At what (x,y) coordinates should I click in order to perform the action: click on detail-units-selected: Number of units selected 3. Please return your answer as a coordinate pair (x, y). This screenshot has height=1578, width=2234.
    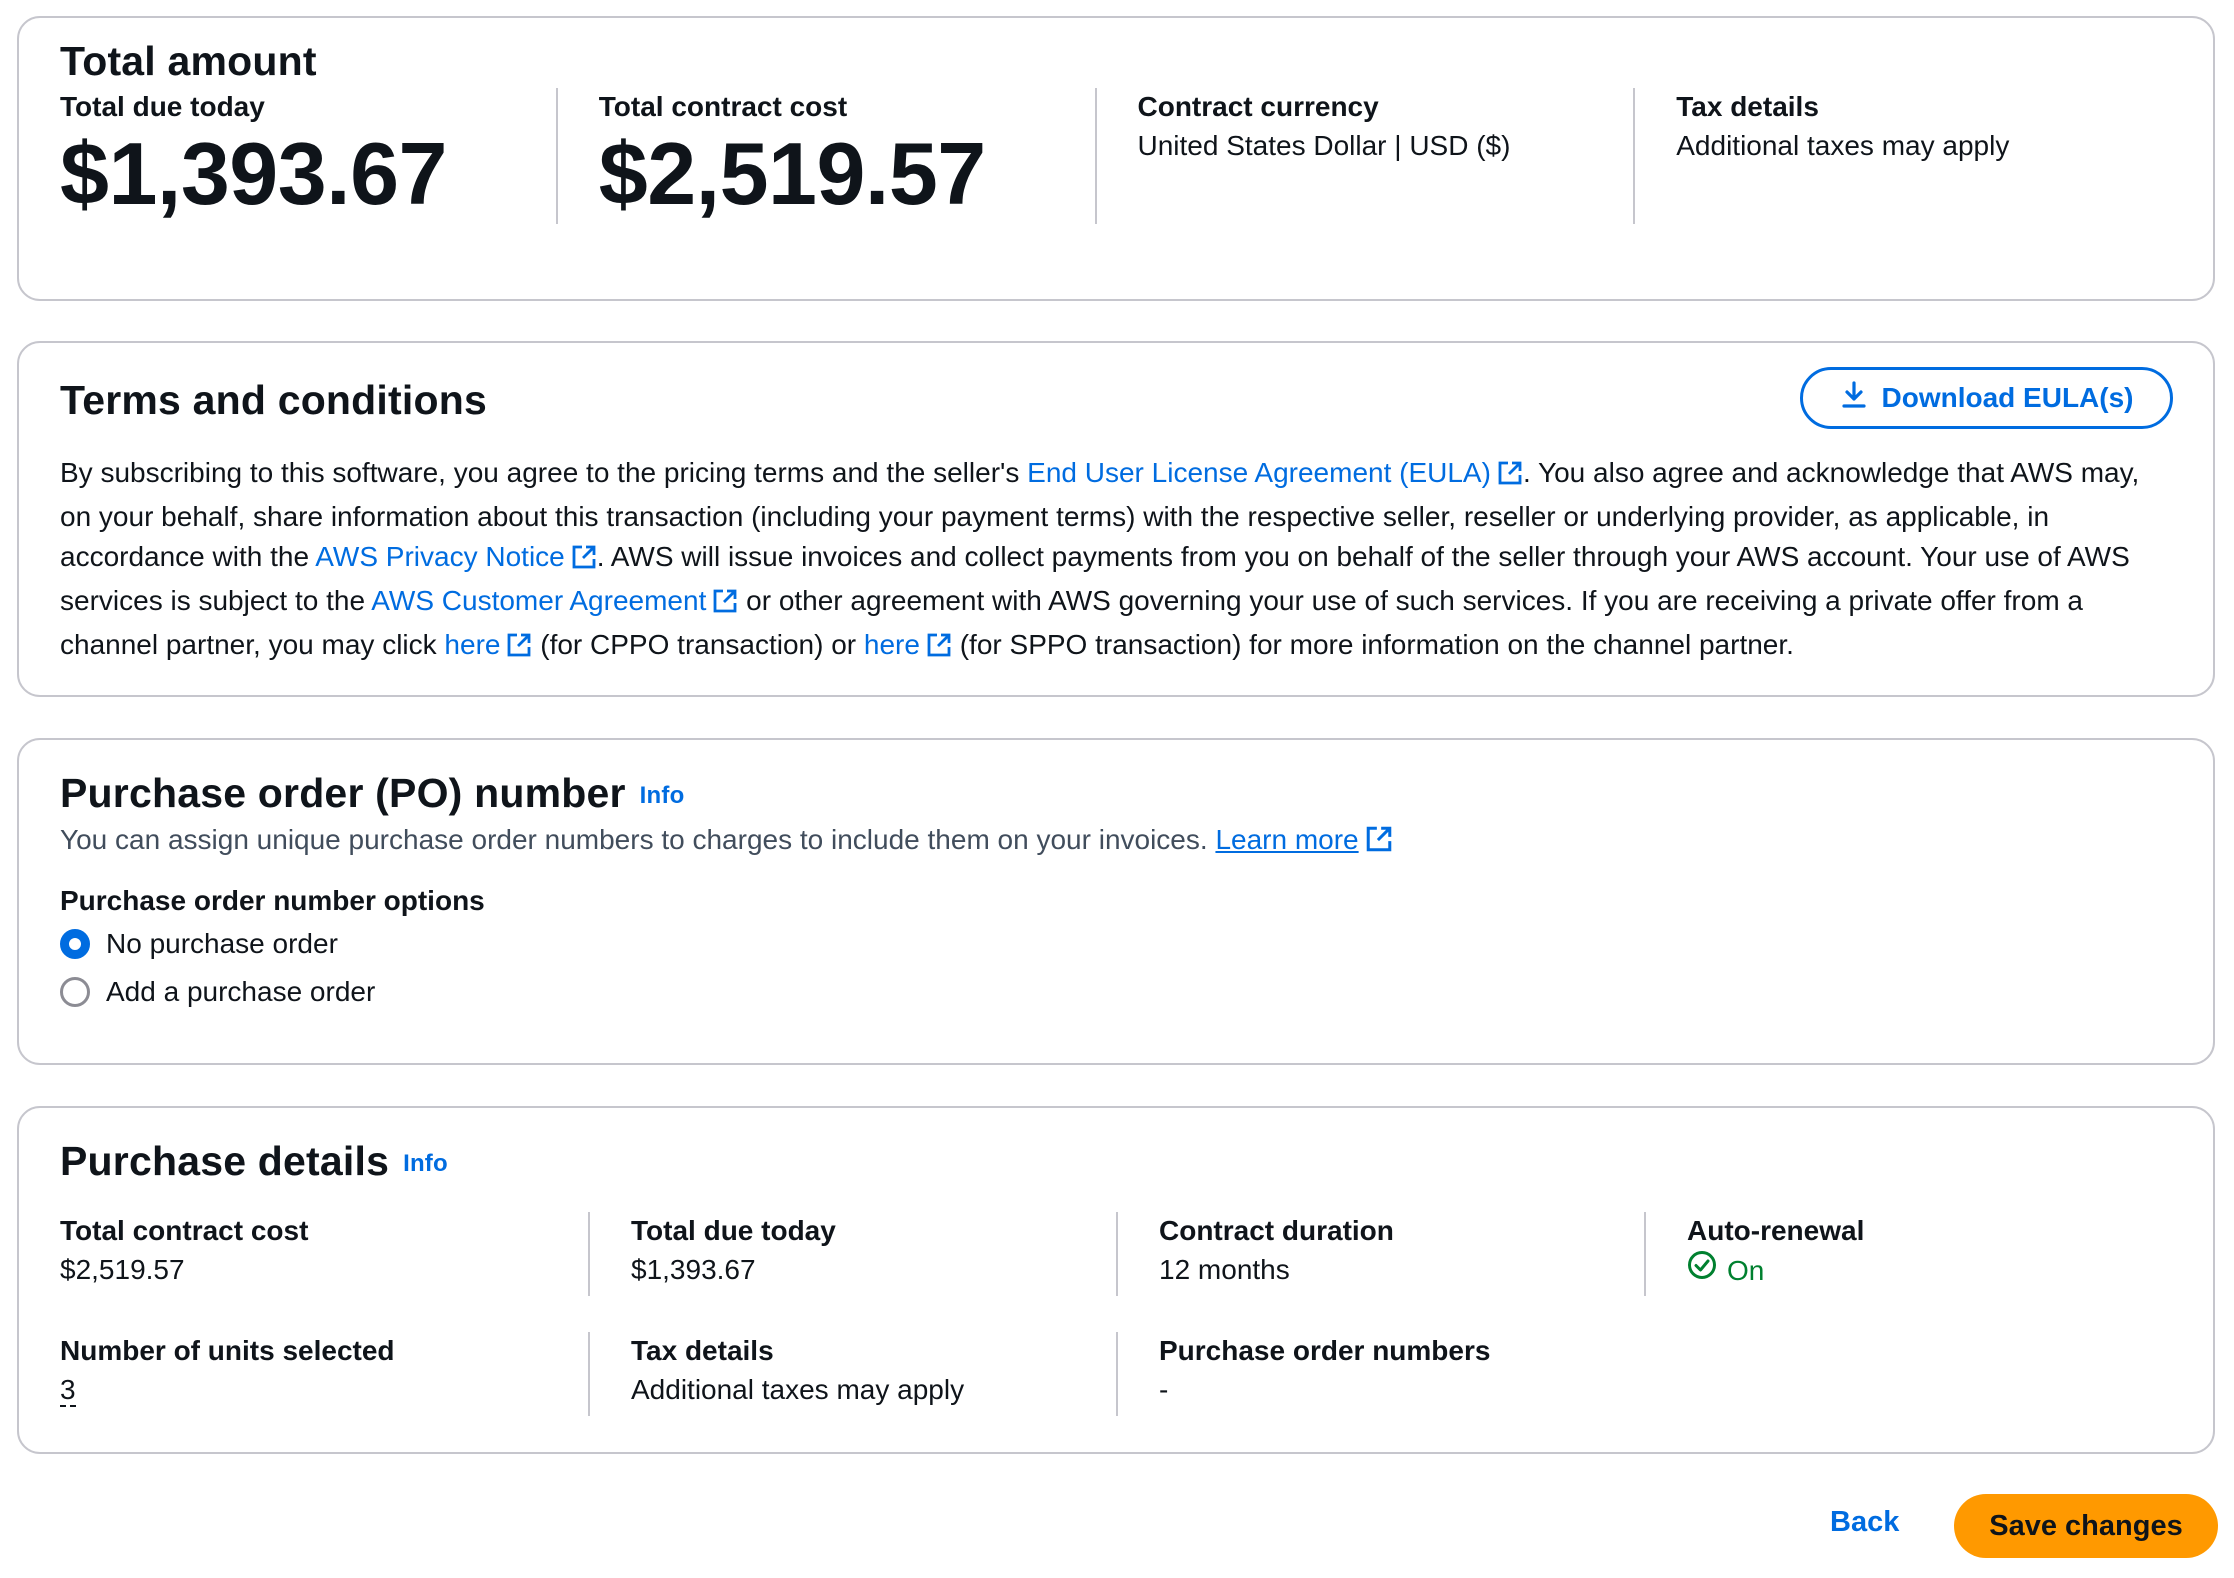
    Looking at the image, I should click on (324, 1374).